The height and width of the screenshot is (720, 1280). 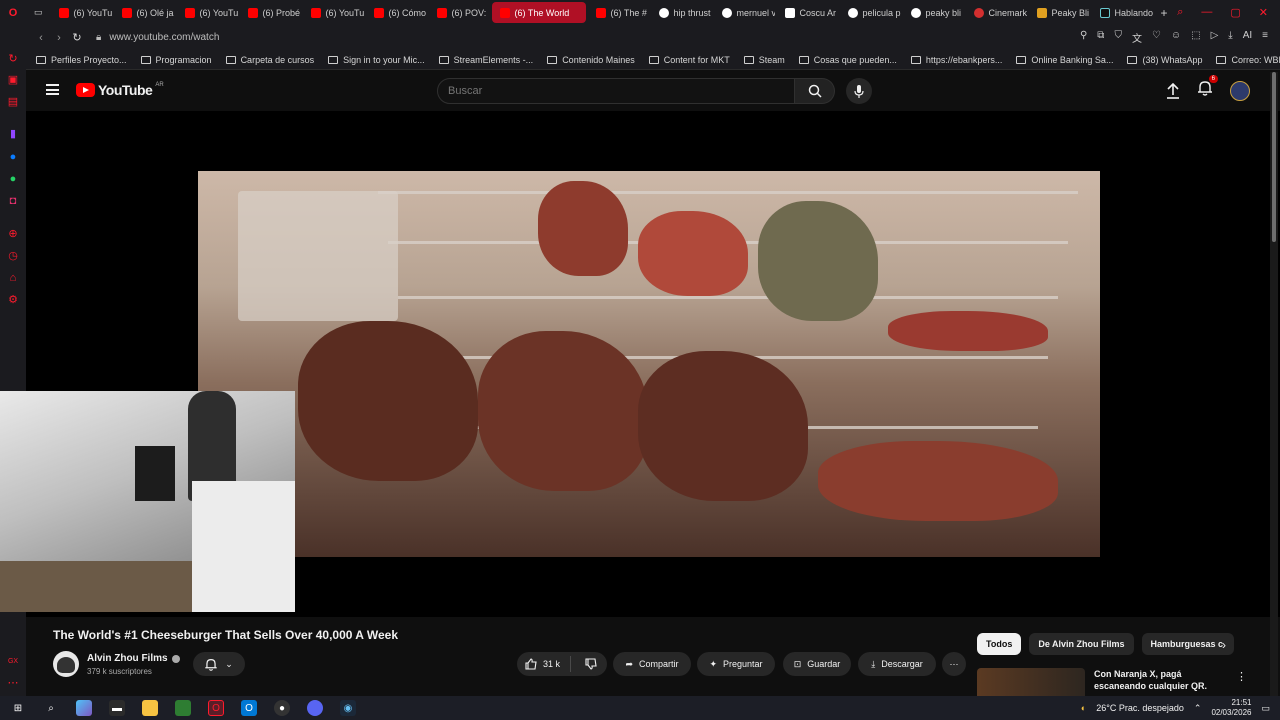 What do you see at coordinates (77, 37) in the screenshot?
I see `reload-icon: ↻` at bounding box center [77, 37].